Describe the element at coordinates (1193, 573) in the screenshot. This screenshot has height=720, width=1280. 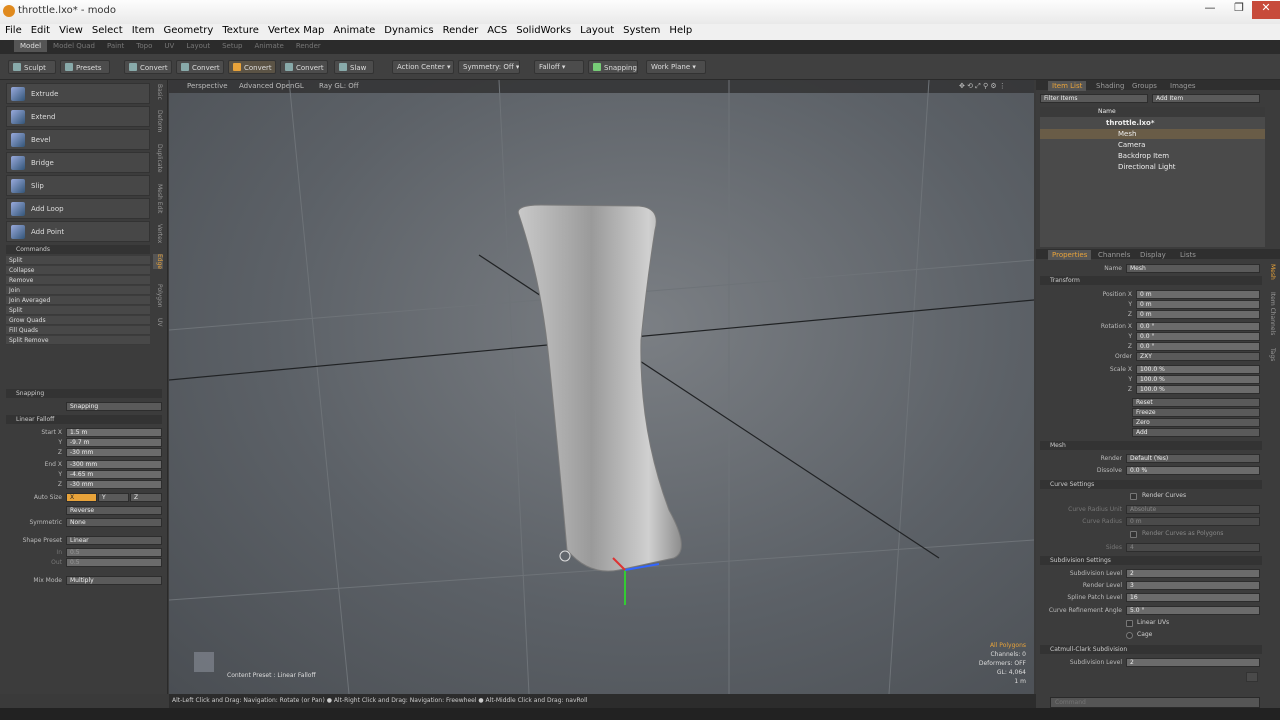
I see `subdivision-level-field: 2` at that location.